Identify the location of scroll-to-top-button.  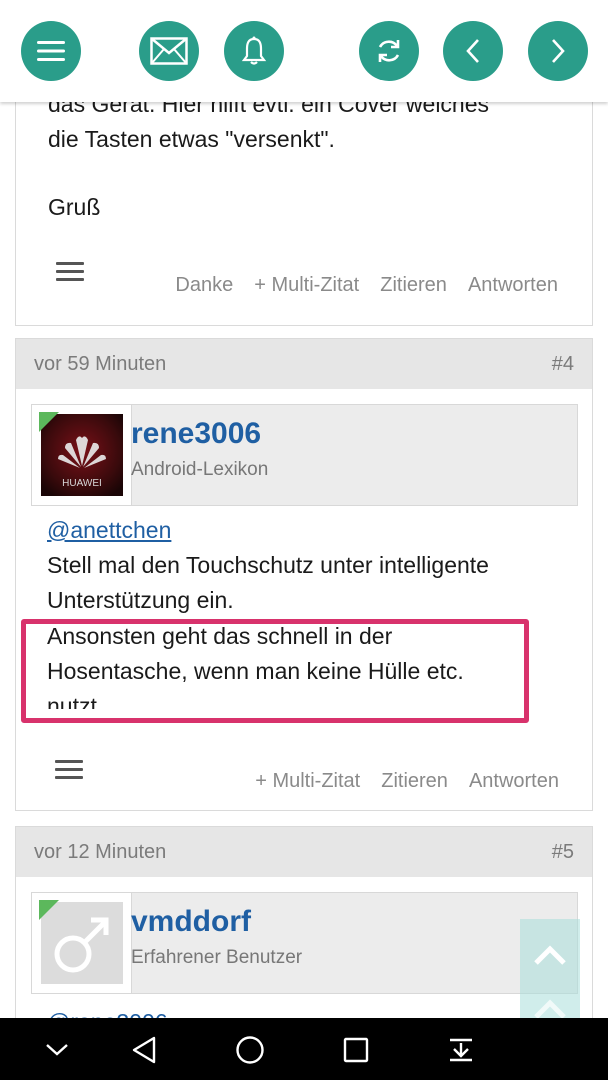
(550, 968).